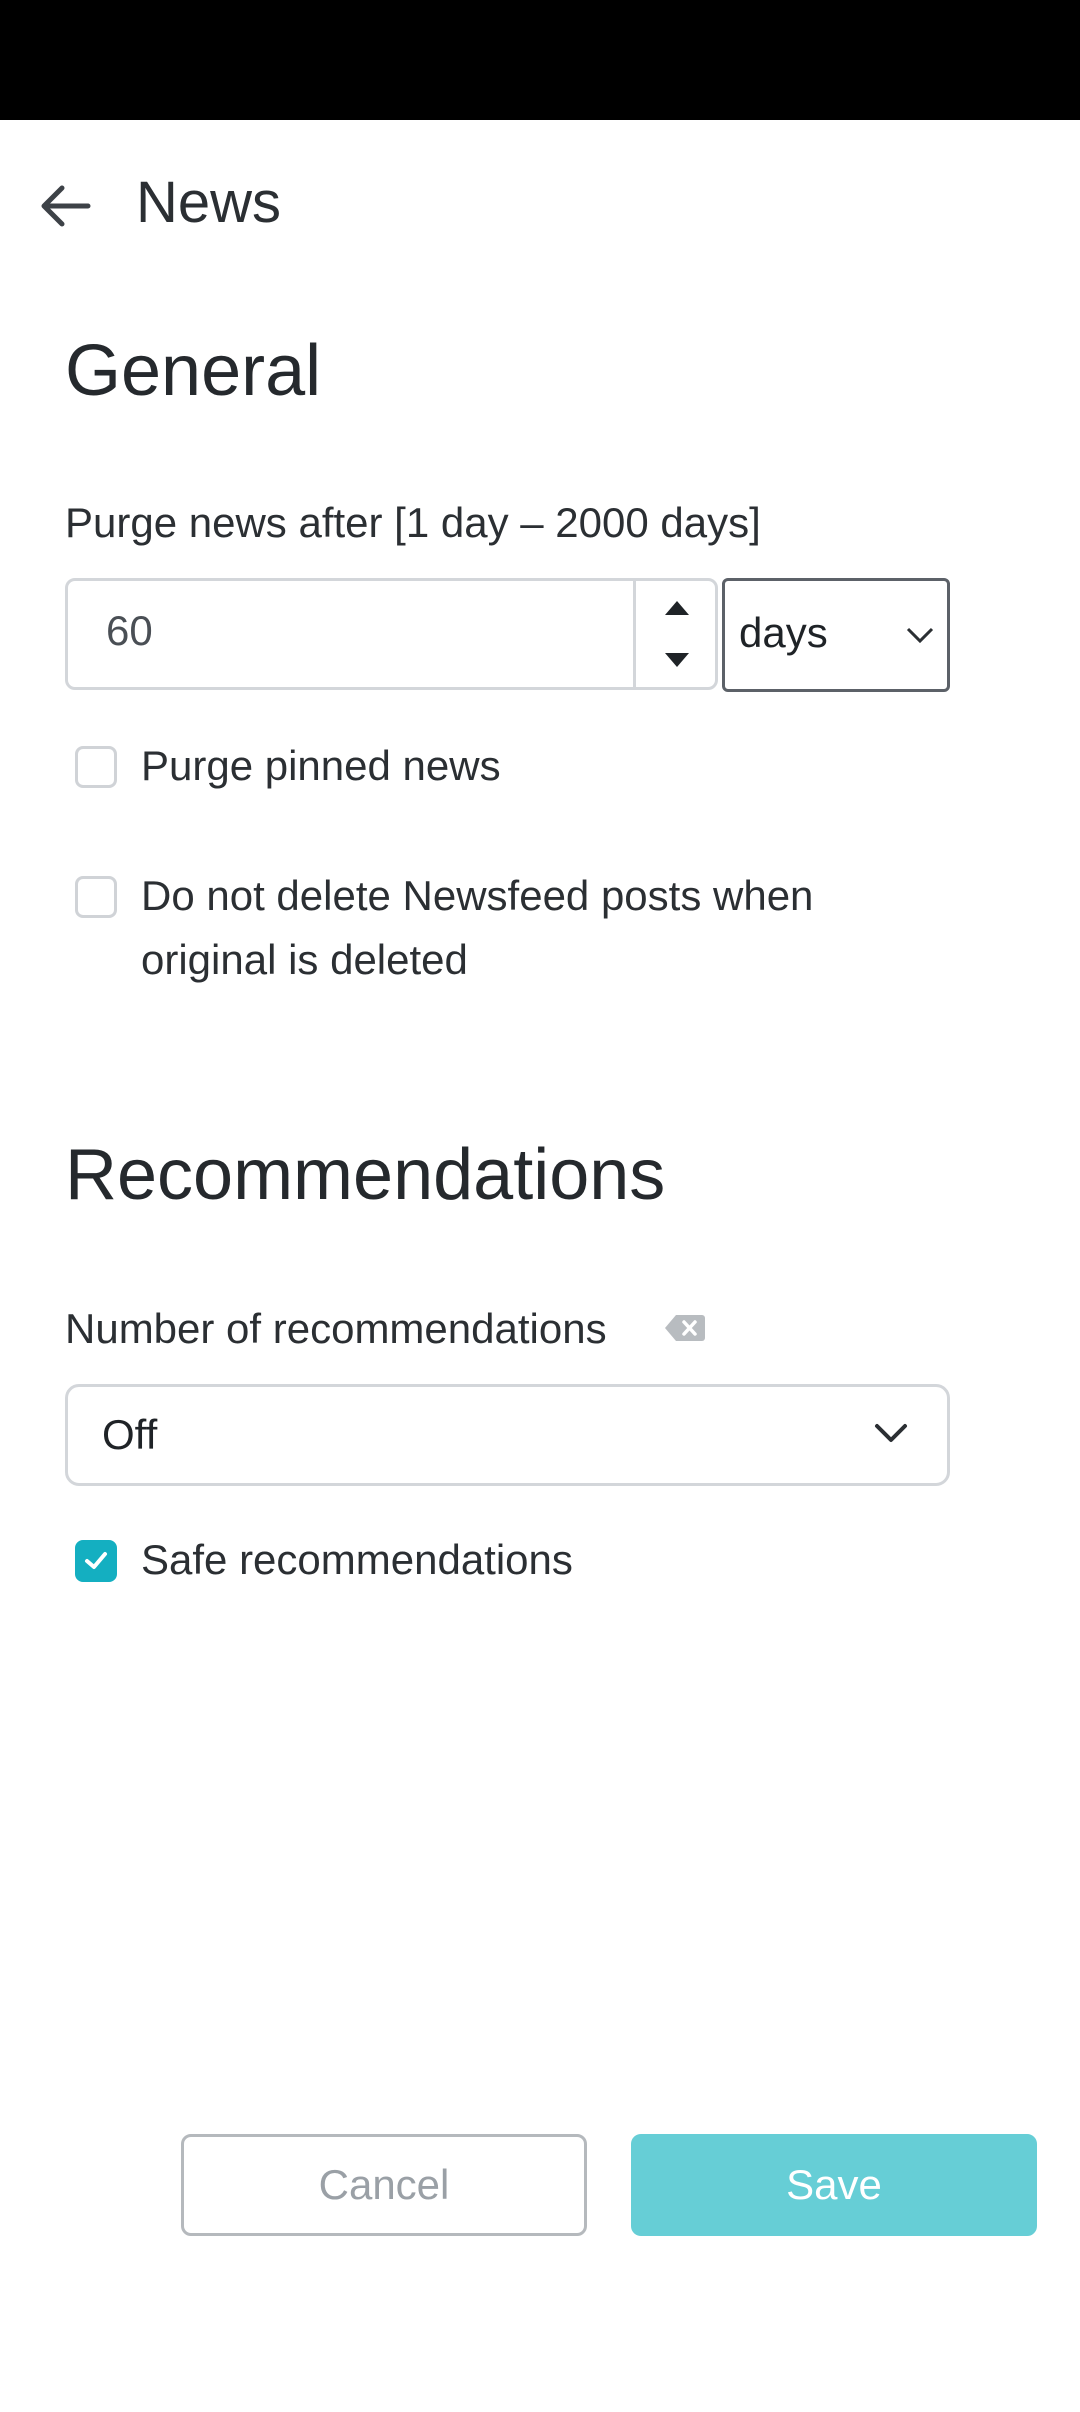  What do you see at coordinates (685, 1330) in the screenshot?
I see `backspace-clear-icon` at bounding box center [685, 1330].